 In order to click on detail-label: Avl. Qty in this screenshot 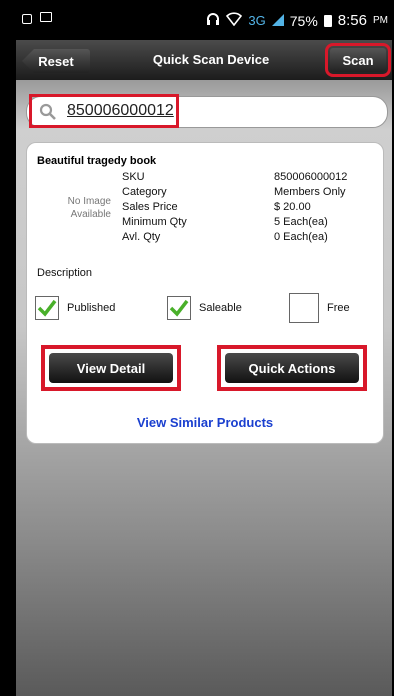, I will do `click(141, 237)`.